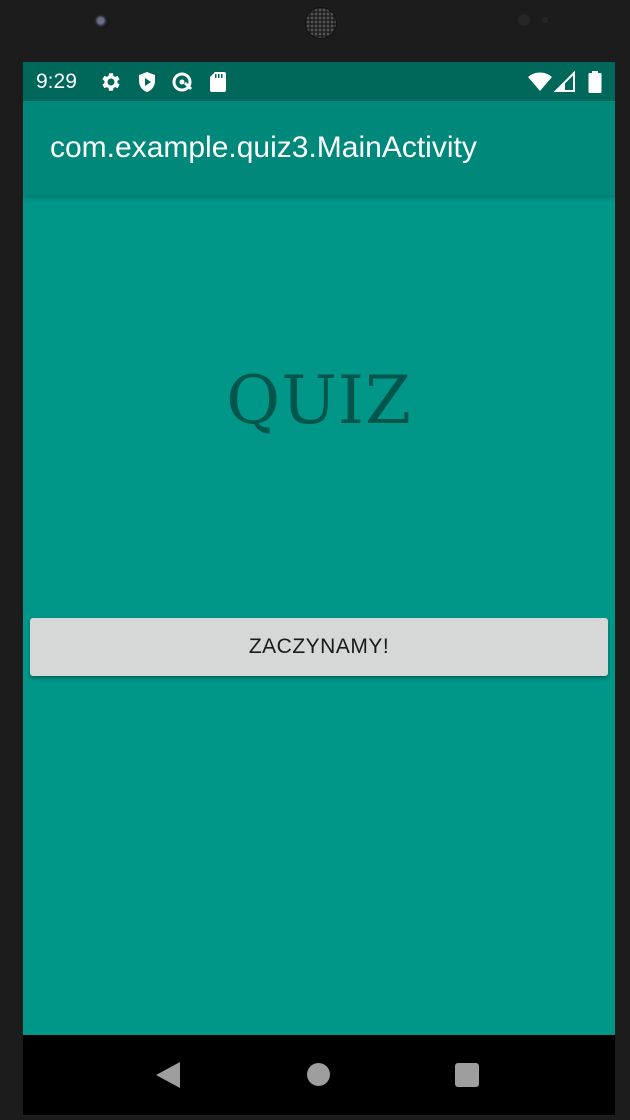 This screenshot has height=1120, width=630. Describe the element at coordinates (467, 1075) in the screenshot. I see `recents-icon` at that location.